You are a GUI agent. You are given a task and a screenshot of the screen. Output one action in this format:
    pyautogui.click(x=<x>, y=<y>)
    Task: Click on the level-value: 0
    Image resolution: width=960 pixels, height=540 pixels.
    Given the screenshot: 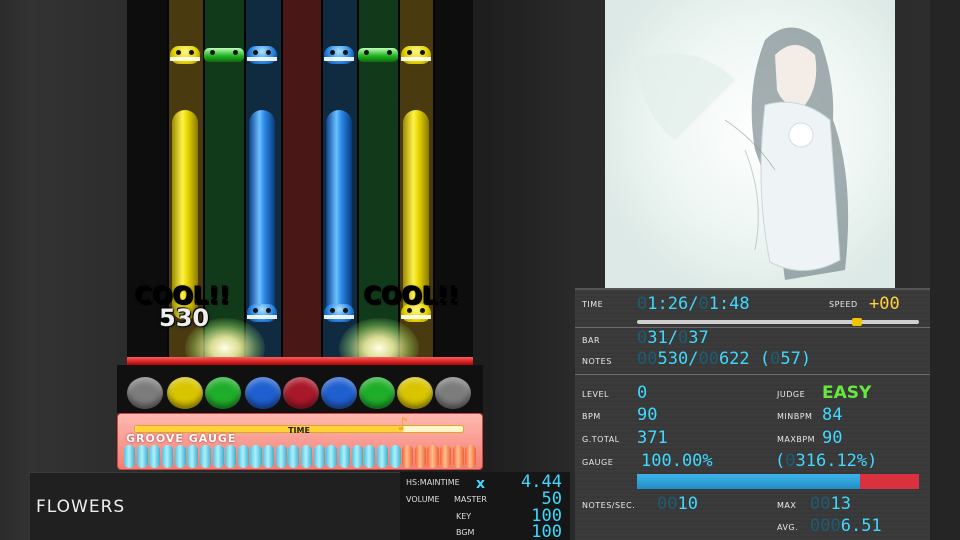 What is the action you would take?
    pyautogui.click(x=642, y=393)
    